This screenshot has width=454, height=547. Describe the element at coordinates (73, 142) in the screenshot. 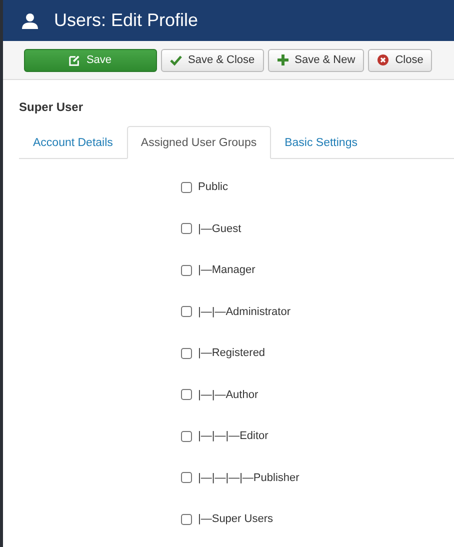

I see `tab: Account Details` at that location.